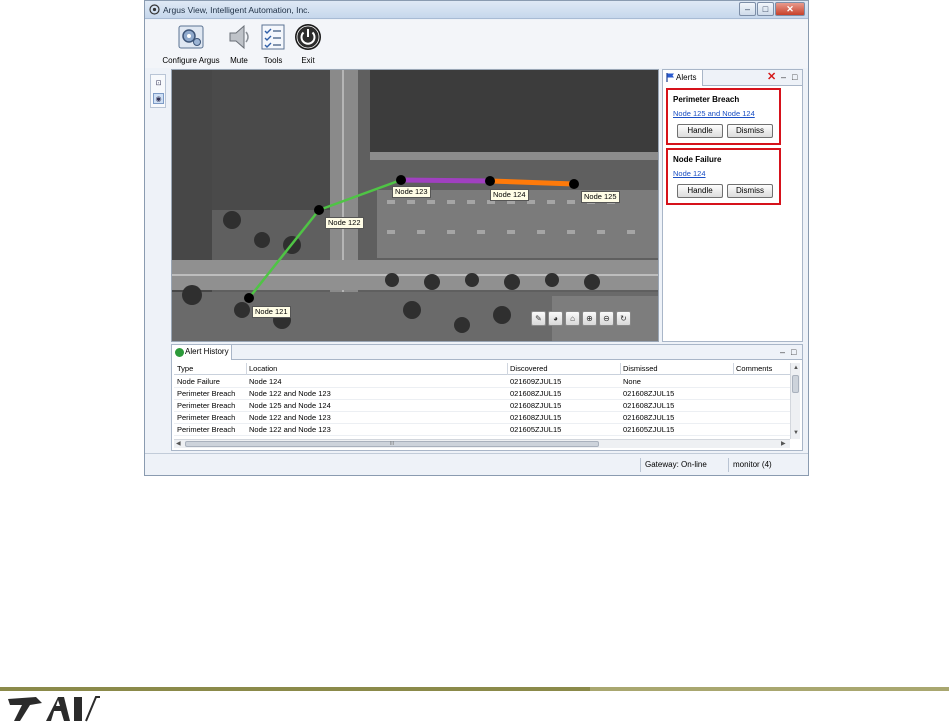 The width and height of the screenshot is (949, 727). I want to click on history-tab-bar: Alert History – □, so click(487, 352).